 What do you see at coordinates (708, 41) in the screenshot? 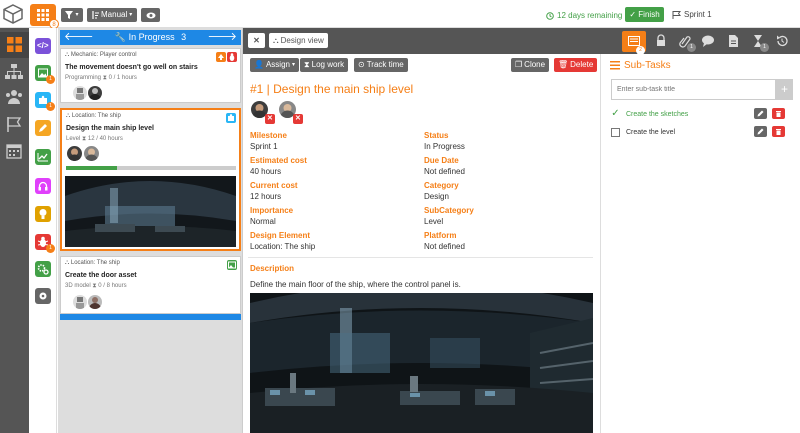
I see `tab-comments` at bounding box center [708, 41].